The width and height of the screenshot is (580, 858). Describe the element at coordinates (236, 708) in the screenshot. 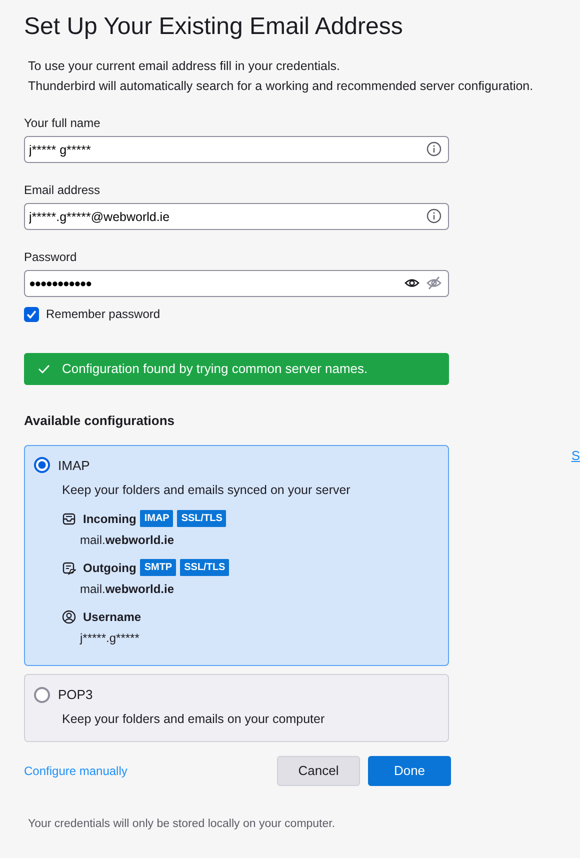

I see `configuration-card: POP3 Keep your folders and emails on your computer` at that location.